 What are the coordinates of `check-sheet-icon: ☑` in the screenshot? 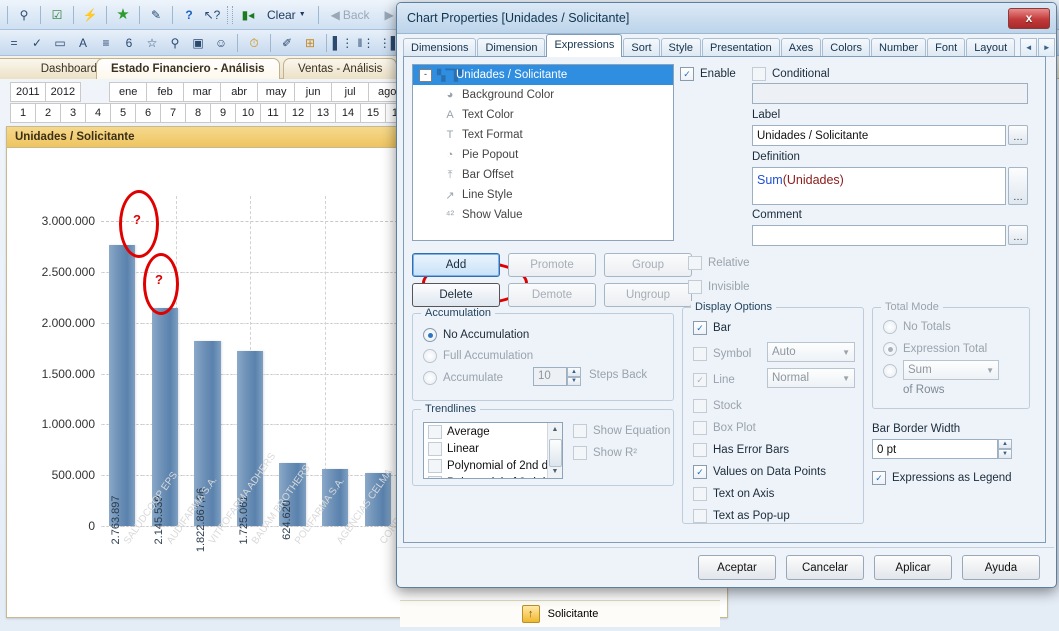 It's located at (57, 15).